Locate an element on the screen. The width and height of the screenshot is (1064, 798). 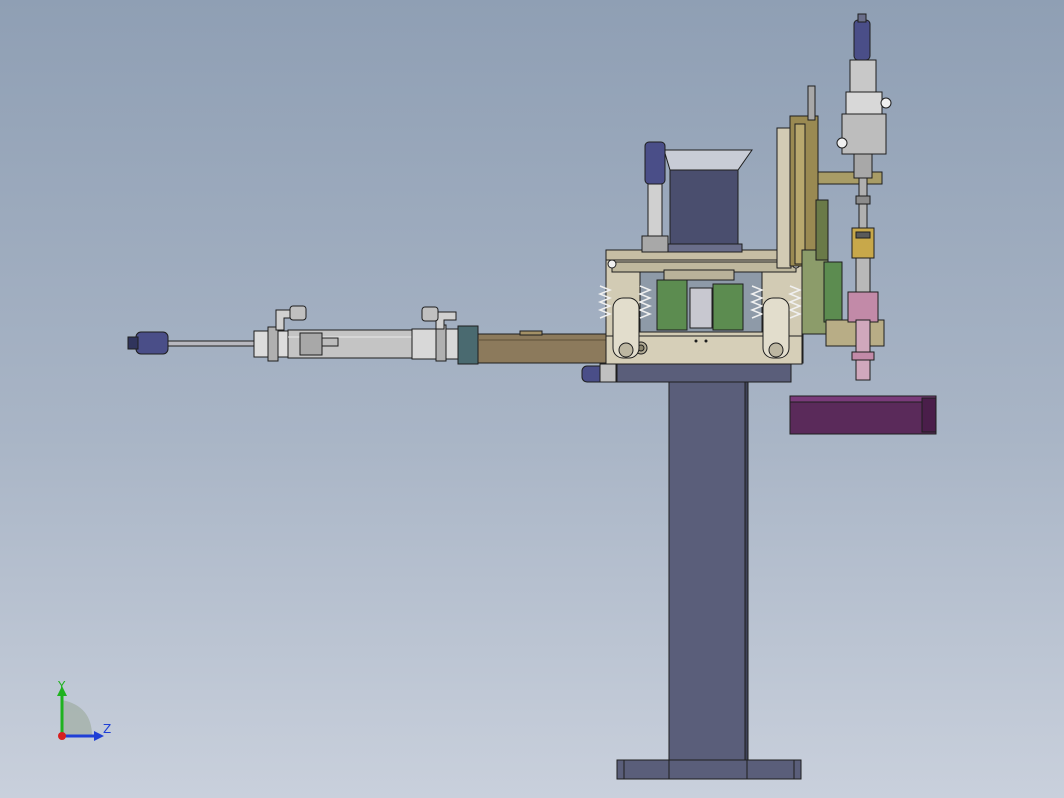
z-axis-label: Z is located at coordinates (107, 729).